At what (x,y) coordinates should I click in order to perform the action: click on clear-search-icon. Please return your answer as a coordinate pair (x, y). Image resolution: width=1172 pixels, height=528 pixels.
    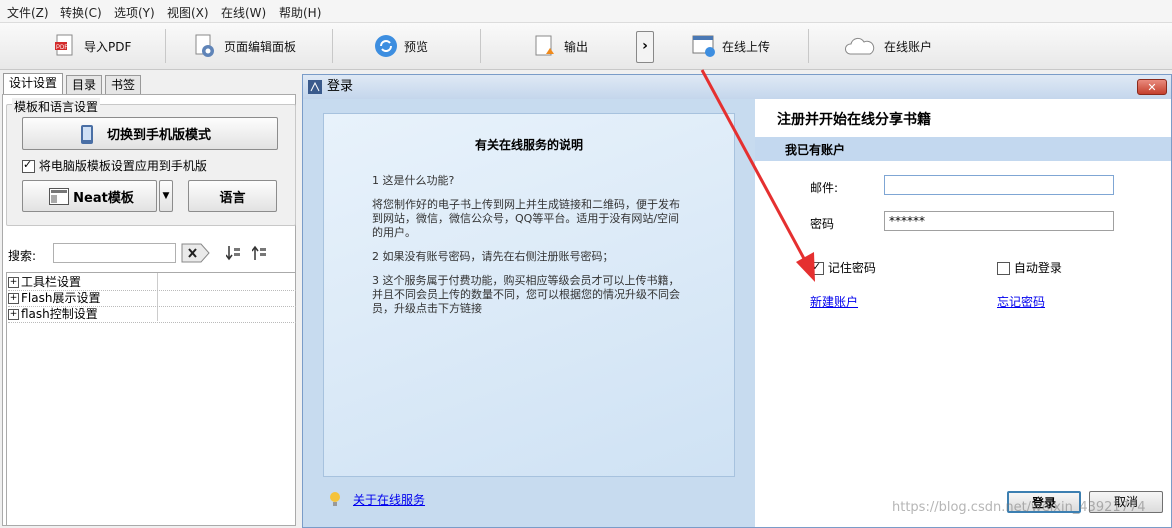
    Looking at the image, I should click on (195, 253).